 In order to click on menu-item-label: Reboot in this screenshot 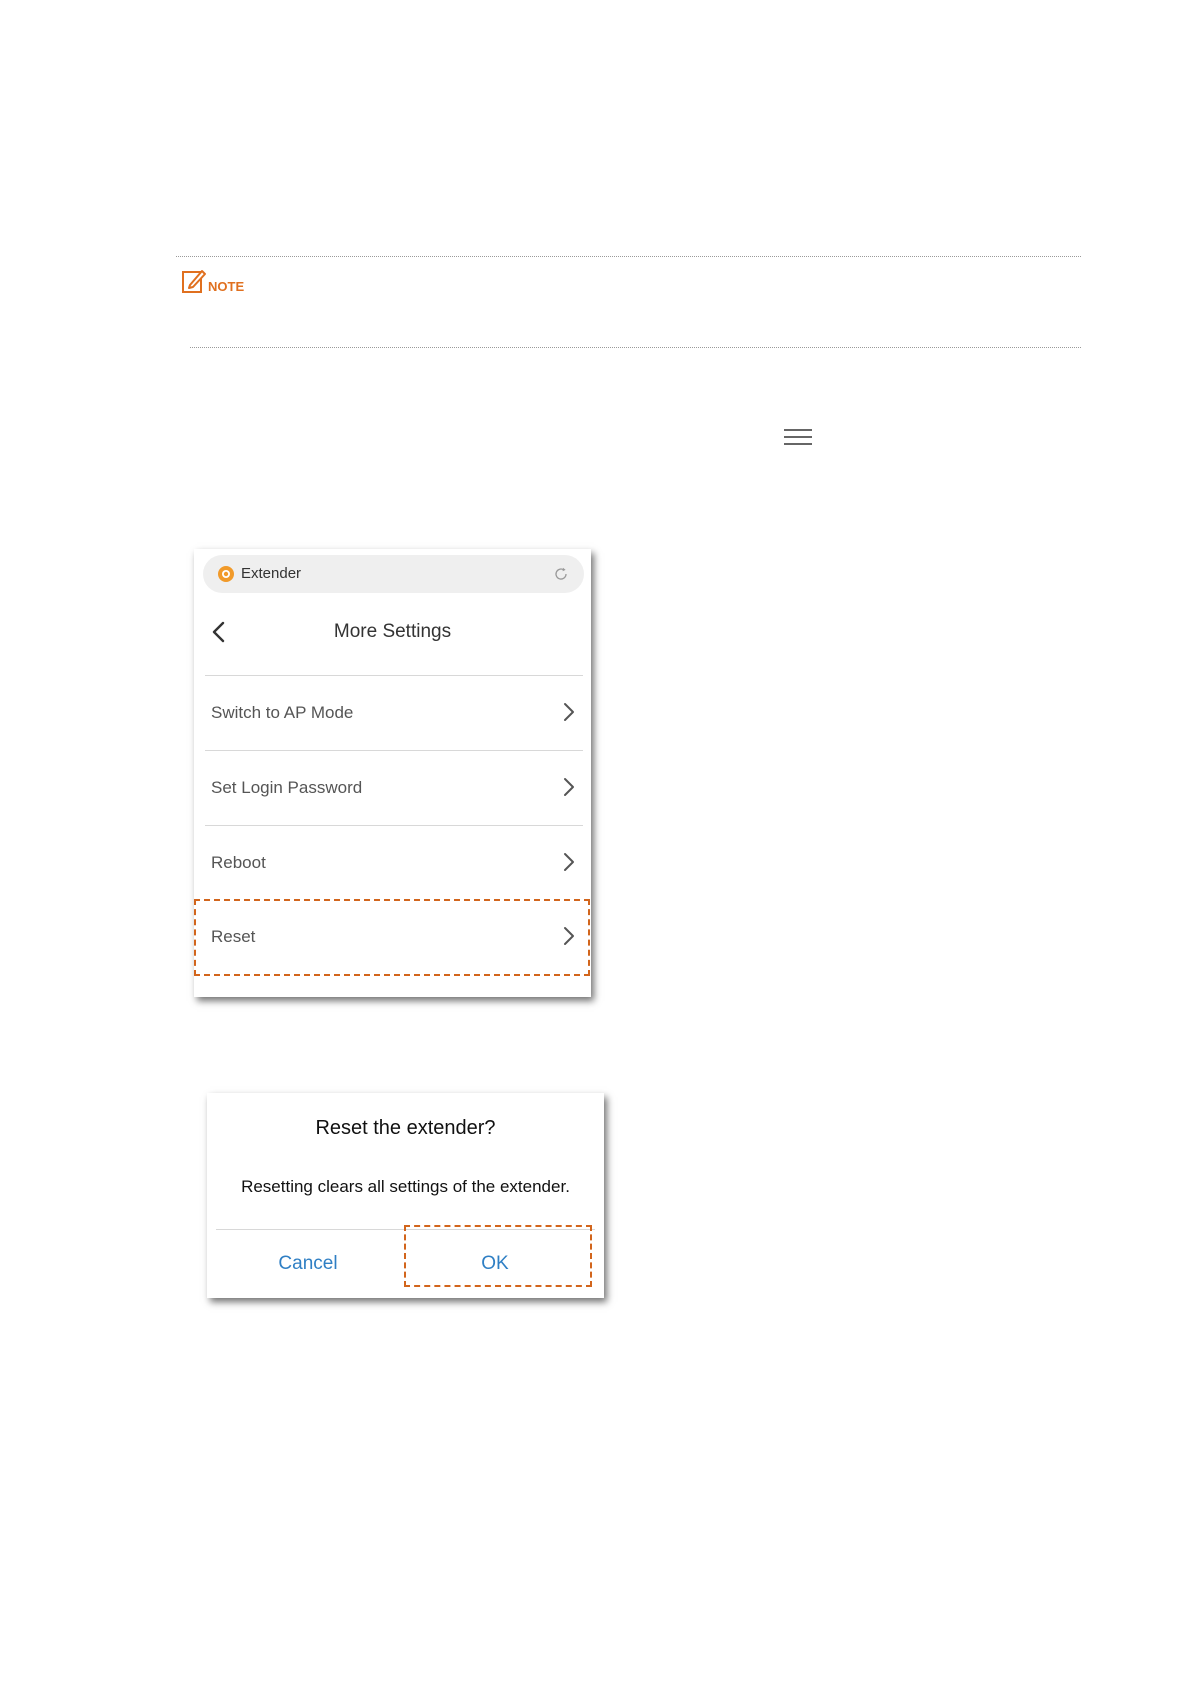, I will do `click(238, 862)`.